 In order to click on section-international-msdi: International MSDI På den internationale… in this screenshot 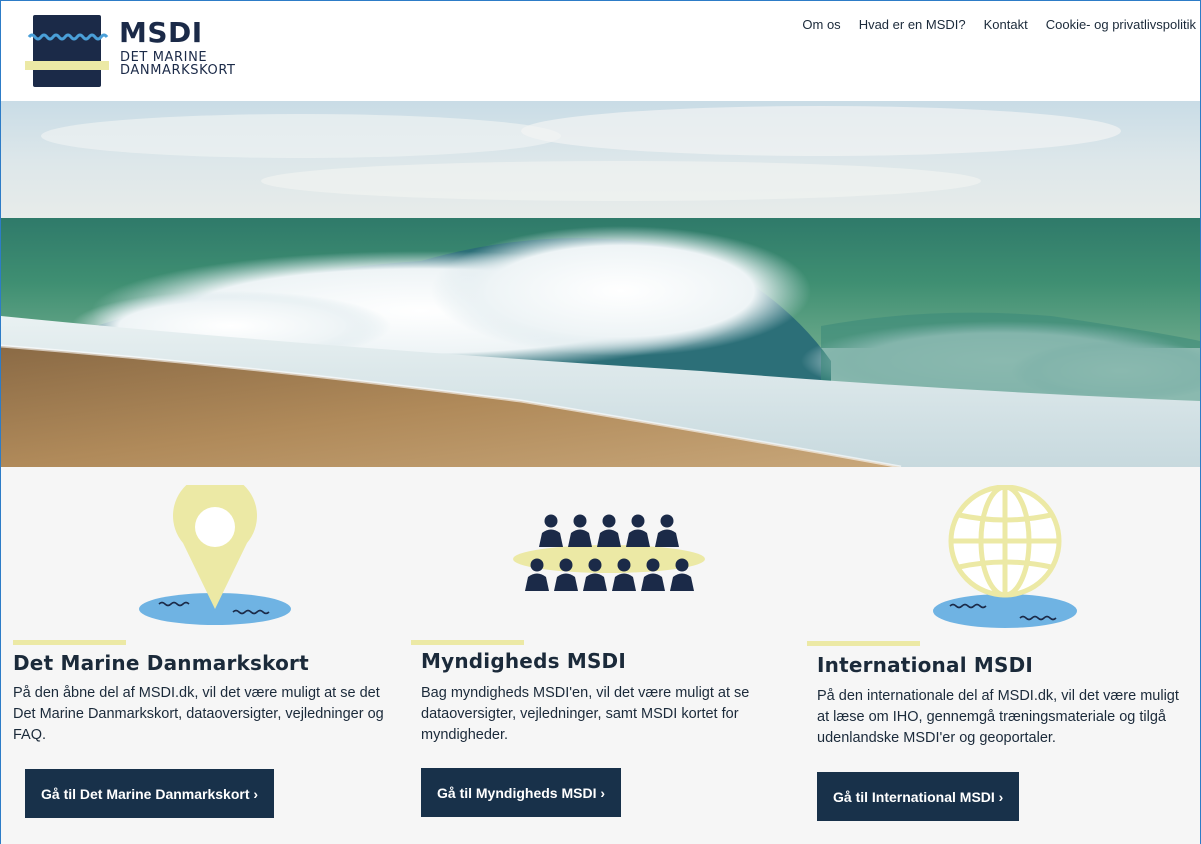, I will do `click(1002, 655)`.